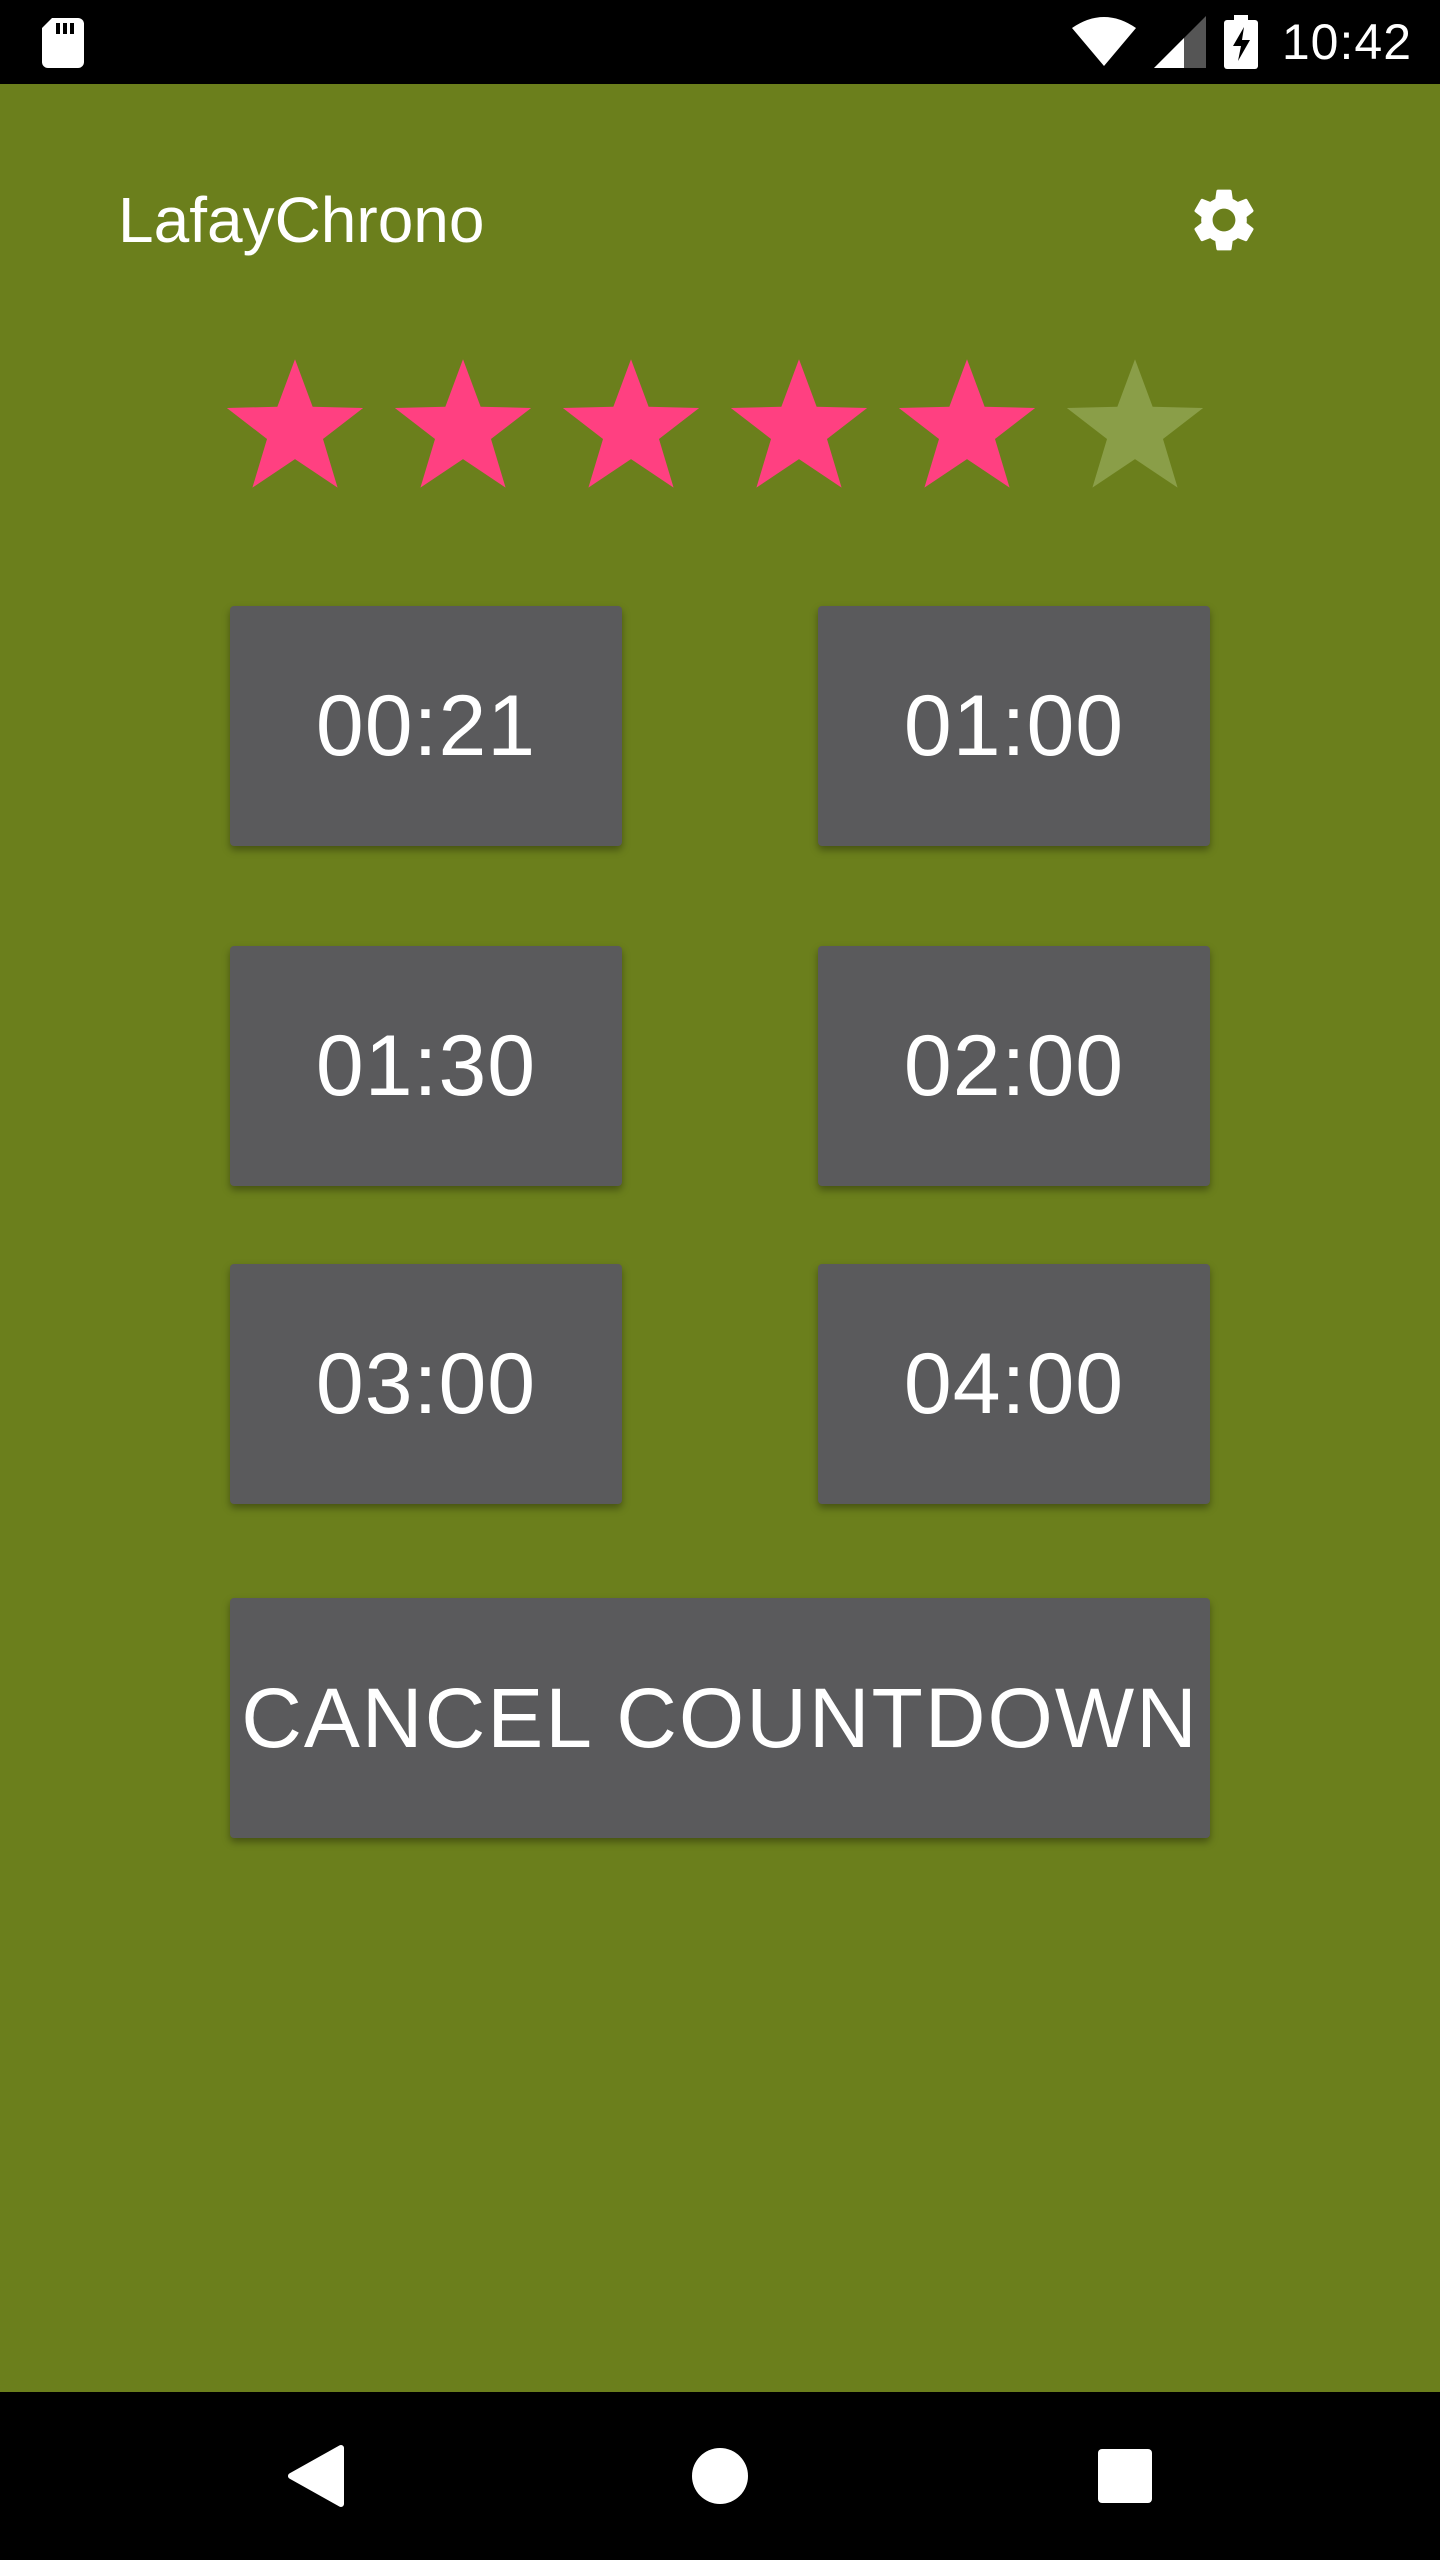 Image resolution: width=1440 pixels, height=2560 pixels. I want to click on settings-button, so click(1224, 220).